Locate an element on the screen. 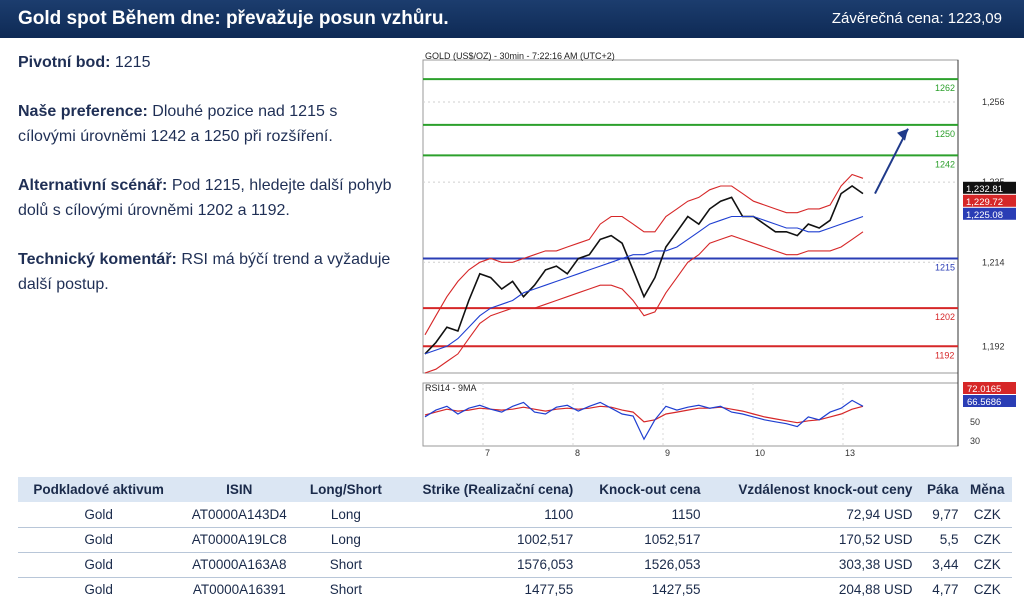 The height and width of the screenshot is (600, 1024). col-header-knockout: Knock-out cena is located at coordinates (641, 489).